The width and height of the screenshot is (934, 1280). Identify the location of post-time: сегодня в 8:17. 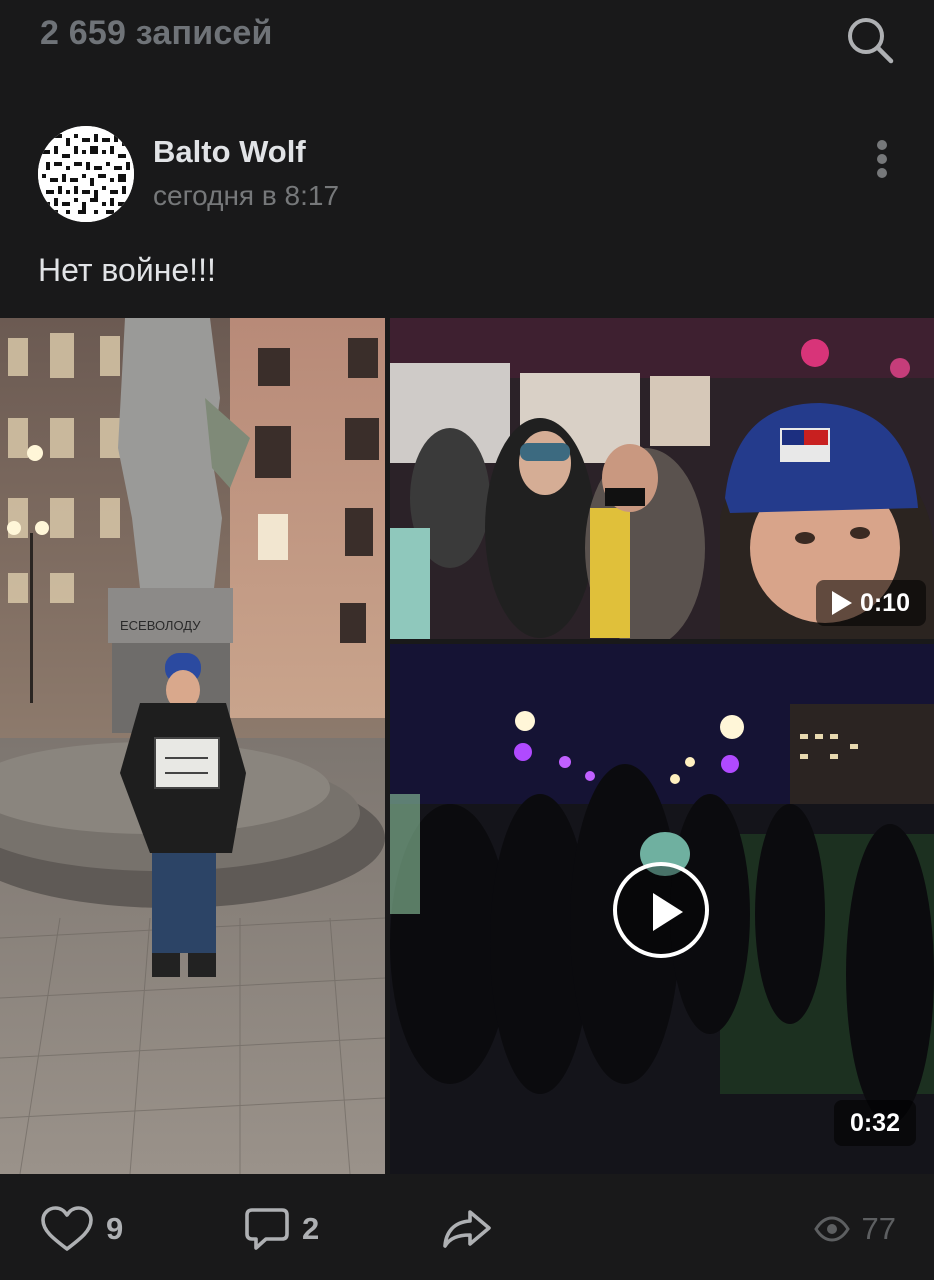
(246, 196).